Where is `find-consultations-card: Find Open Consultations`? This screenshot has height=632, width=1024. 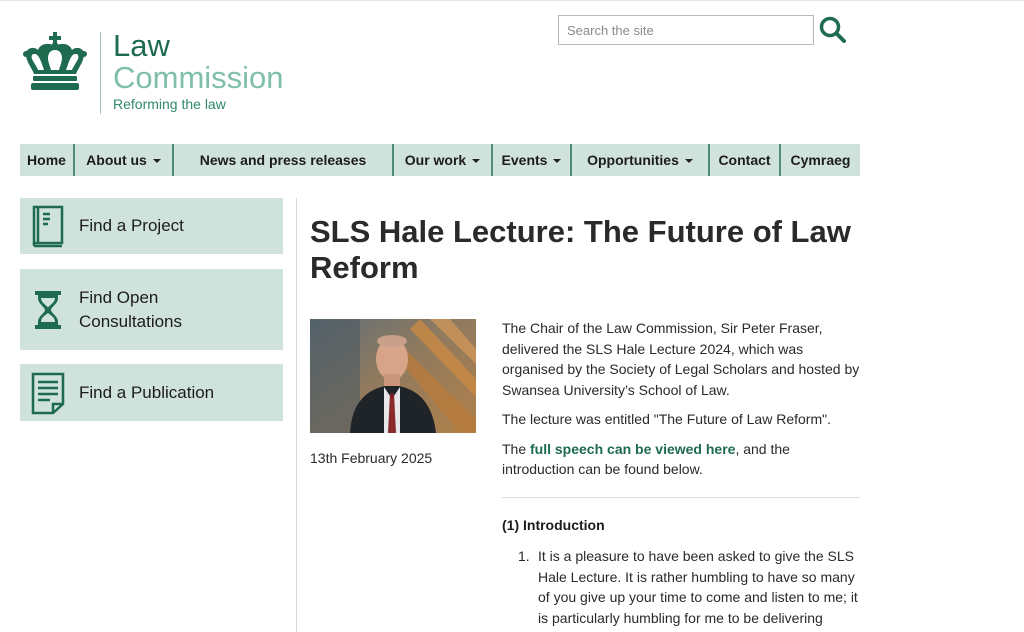
find-consultations-card: Find Open Consultations is located at coordinates (151, 309).